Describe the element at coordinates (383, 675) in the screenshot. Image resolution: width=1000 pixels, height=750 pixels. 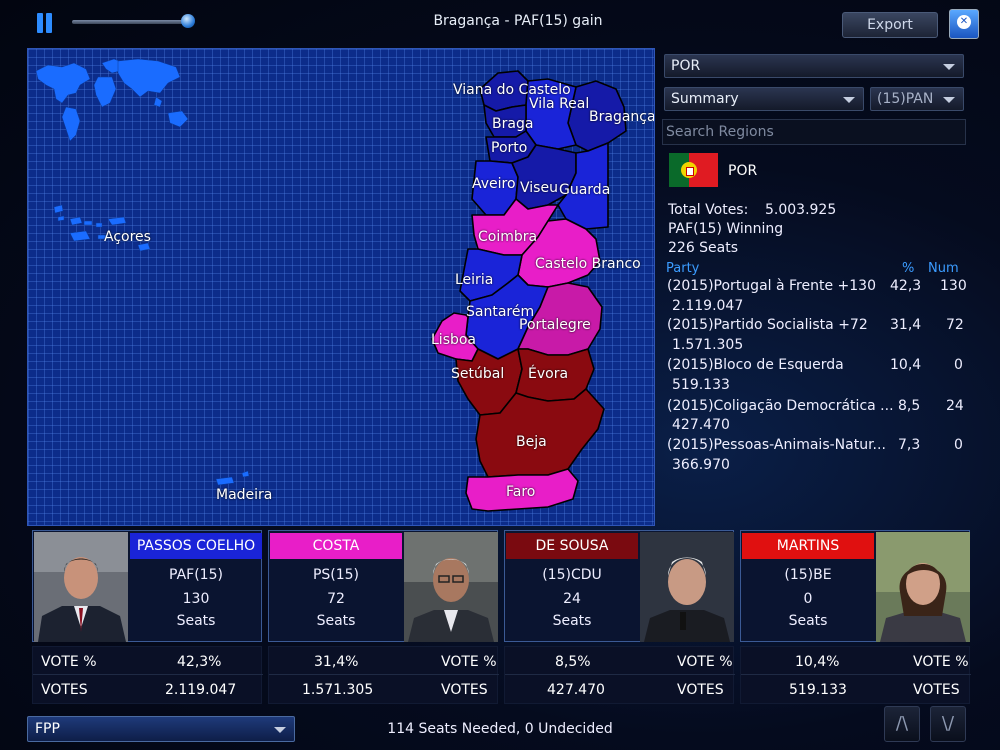
I see `candidate-stats: 31,4% VOTE % 1.571.305 VOTES` at that location.